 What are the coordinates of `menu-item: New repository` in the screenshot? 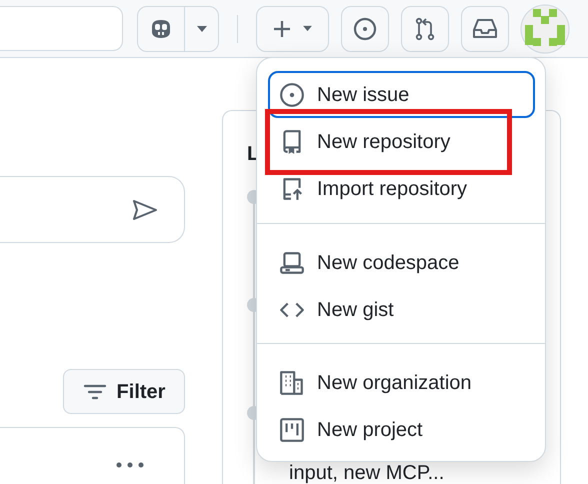 It's located at (364, 141).